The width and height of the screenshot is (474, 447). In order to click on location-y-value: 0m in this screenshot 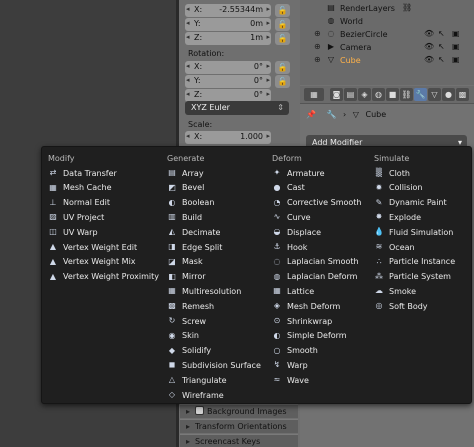, I will do `click(256, 23)`.